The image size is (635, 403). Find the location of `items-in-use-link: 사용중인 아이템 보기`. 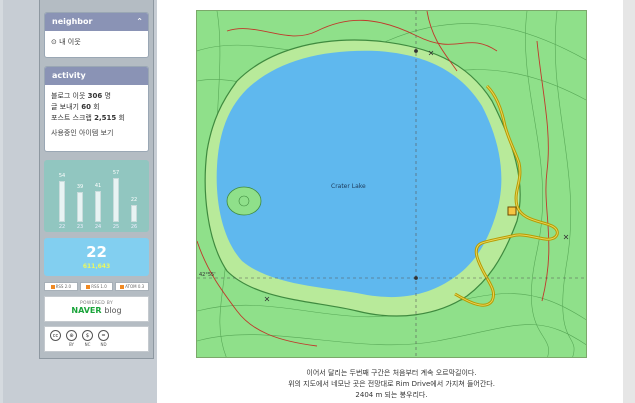

items-in-use-link: 사용중인 아이템 보기 is located at coordinates (96, 133).